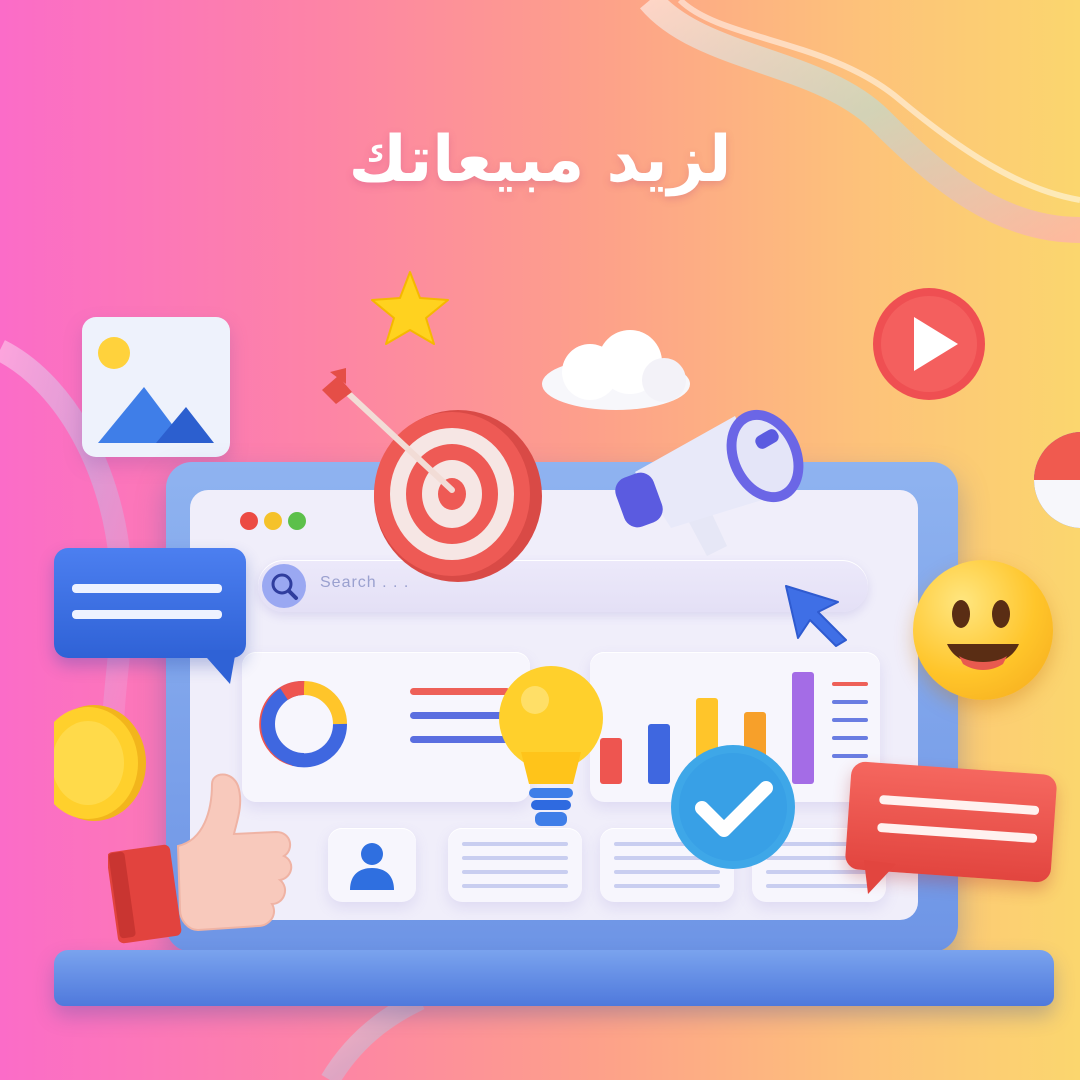 The image size is (1080, 1080). I want to click on cursor-icon, so click(816, 616).